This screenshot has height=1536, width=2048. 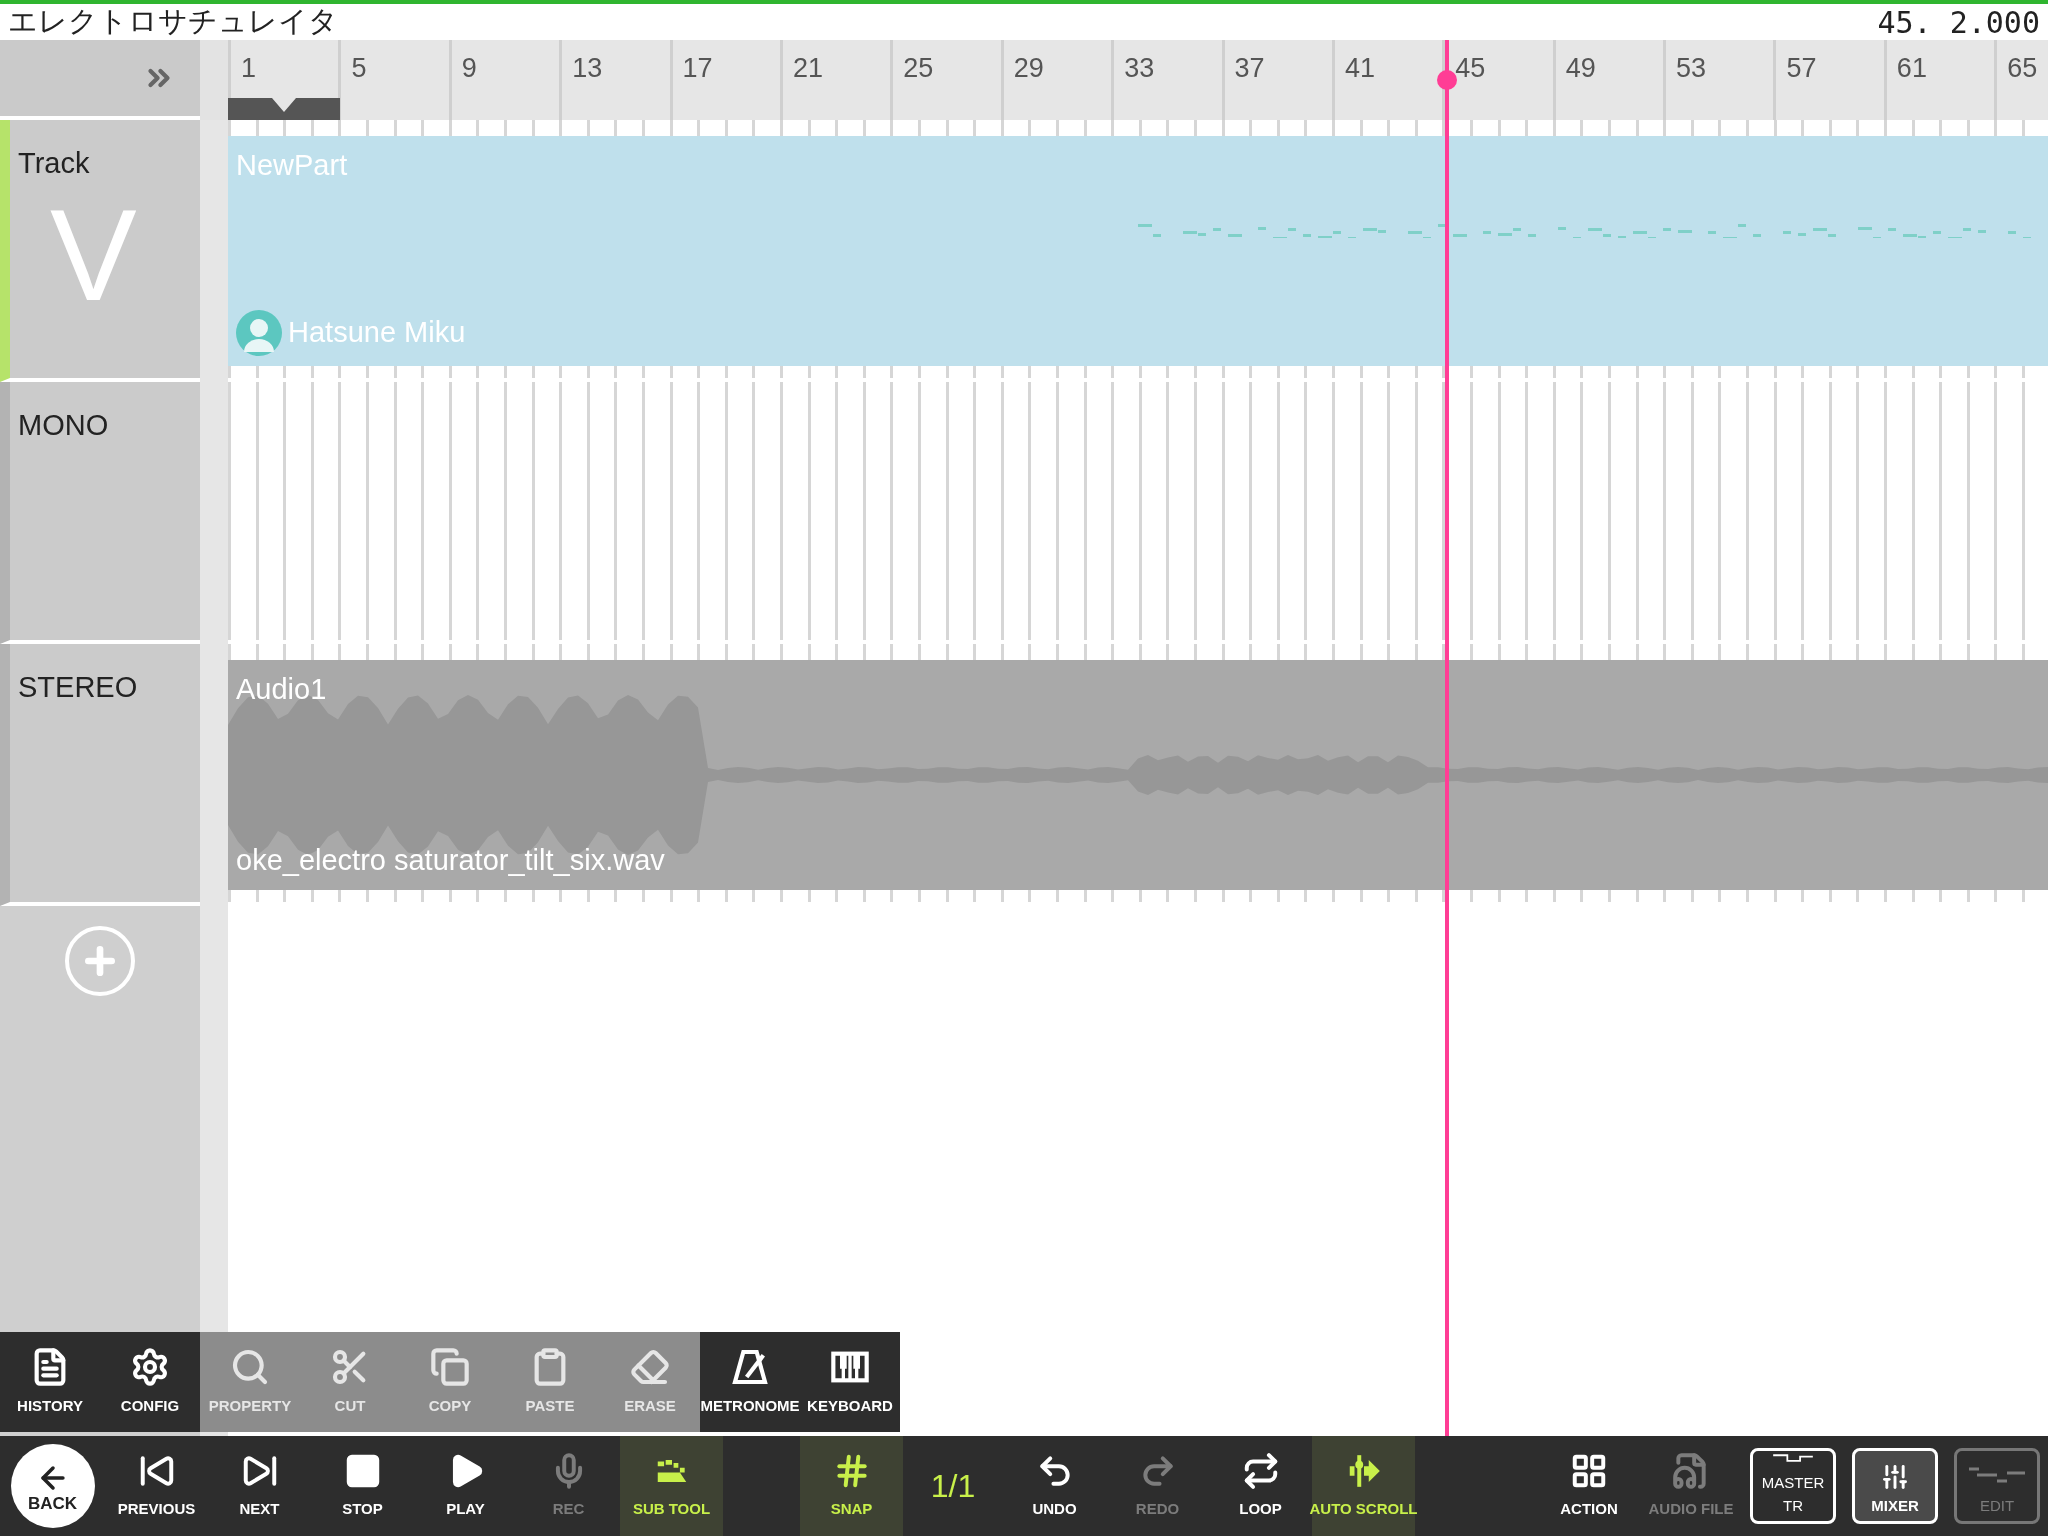 What do you see at coordinates (259, 333) in the screenshot?
I see `avatar-icon` at bounding box center [259, 333].